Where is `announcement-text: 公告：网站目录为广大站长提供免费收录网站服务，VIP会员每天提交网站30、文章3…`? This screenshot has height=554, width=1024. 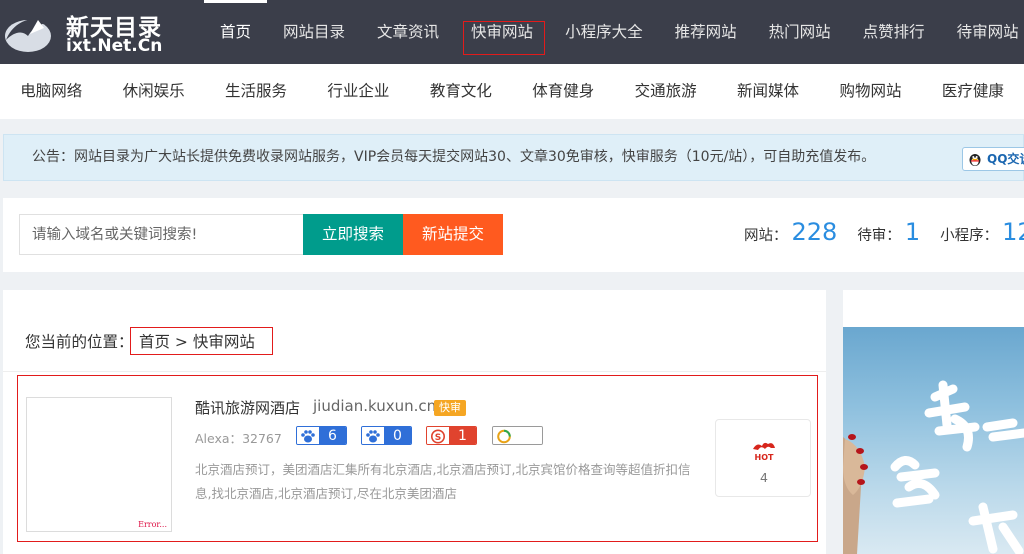
announcement-text: 公告：网站目录为广大站长提供免费收录网站服务，VIP会员每天提交网站30、文章3… is located at coordinates (454, 157).